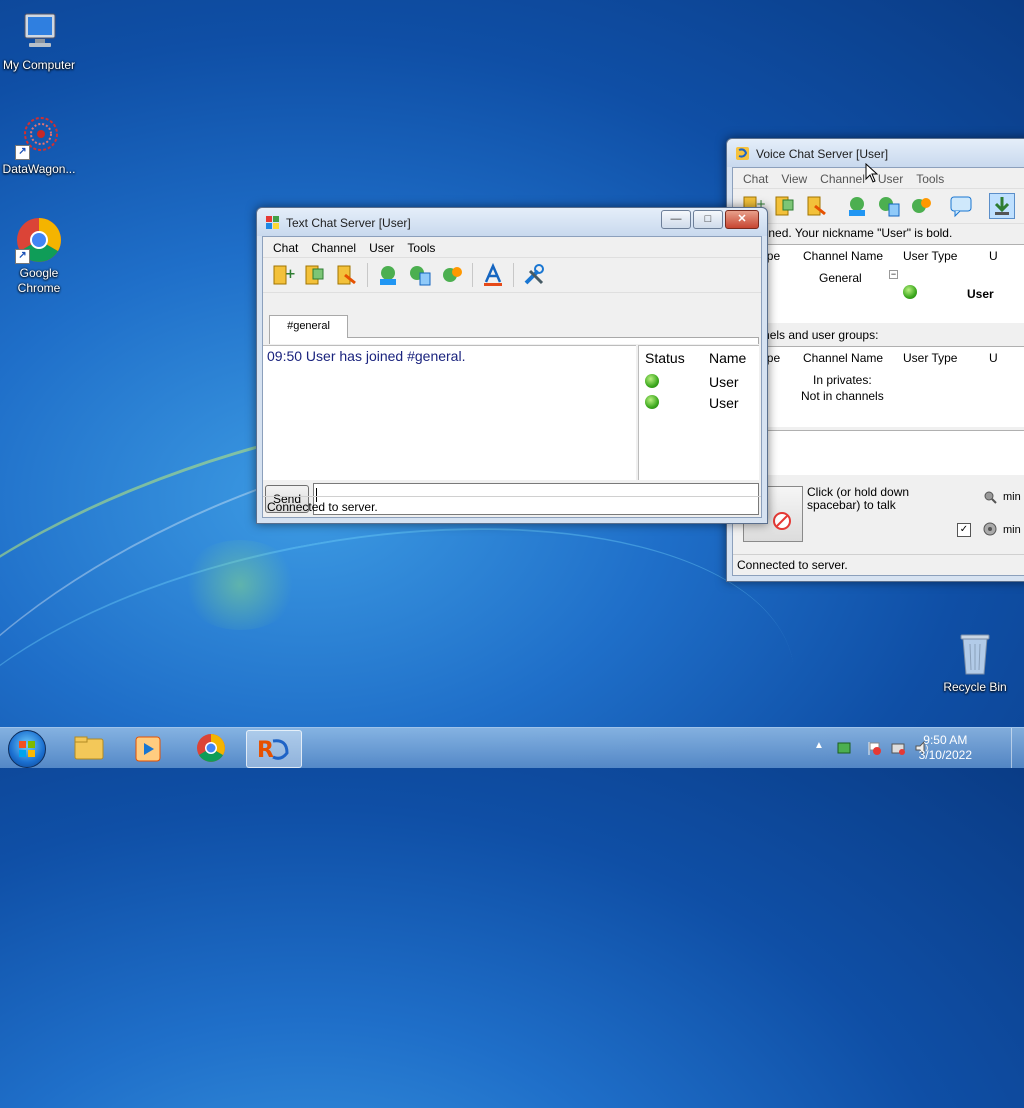 The width and height of the screenshot is (1024, 1108). What do you see at coordinates (893, 274) in the screenshot?
I see `collapse-toggle: −` at bounding box center [893, 274].